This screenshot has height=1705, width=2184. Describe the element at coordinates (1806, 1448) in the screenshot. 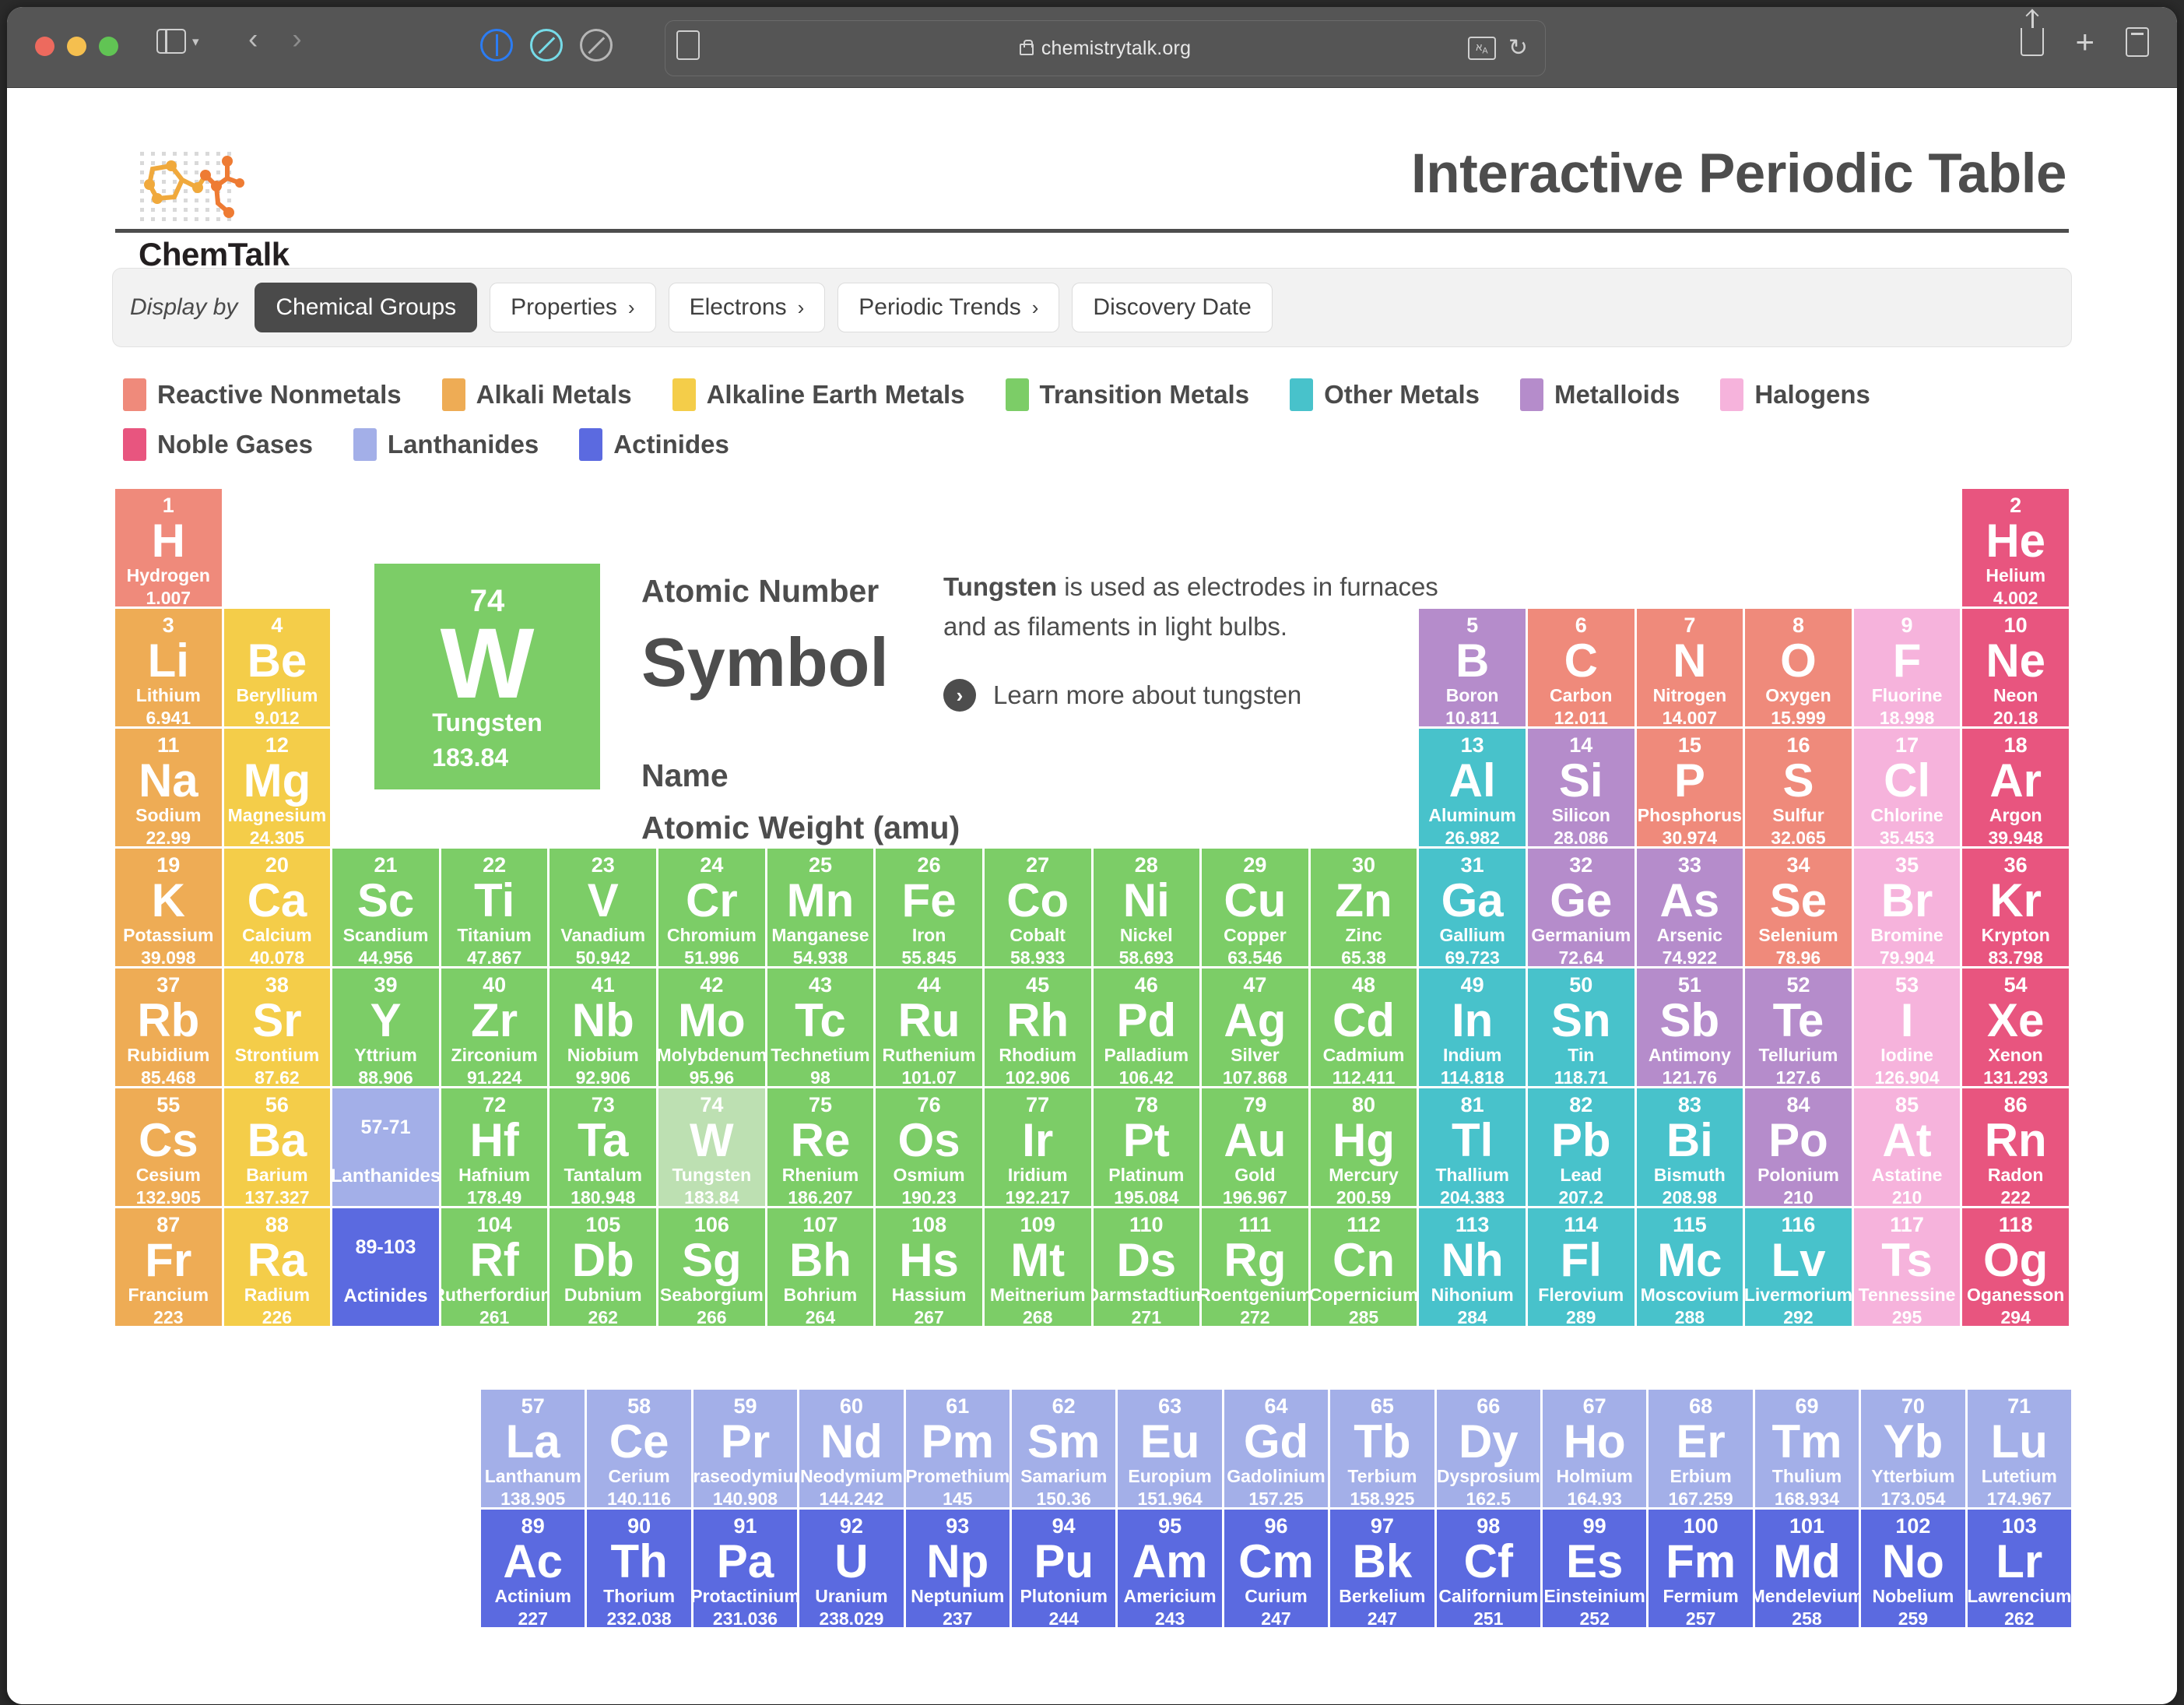

I see `element-cell-Tm: 69 Tm Thulium 168.934` at that location.